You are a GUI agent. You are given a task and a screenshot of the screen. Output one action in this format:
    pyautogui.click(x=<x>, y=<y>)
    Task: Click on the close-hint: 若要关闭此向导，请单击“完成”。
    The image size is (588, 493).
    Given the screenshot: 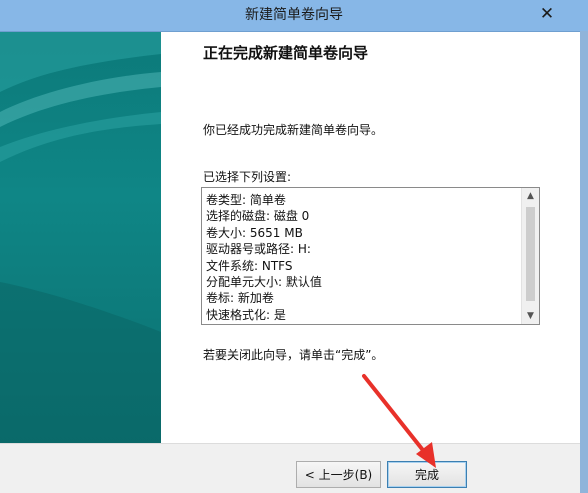 What is the action you would take?
    pyautogui.click(x=293, y=355)
    